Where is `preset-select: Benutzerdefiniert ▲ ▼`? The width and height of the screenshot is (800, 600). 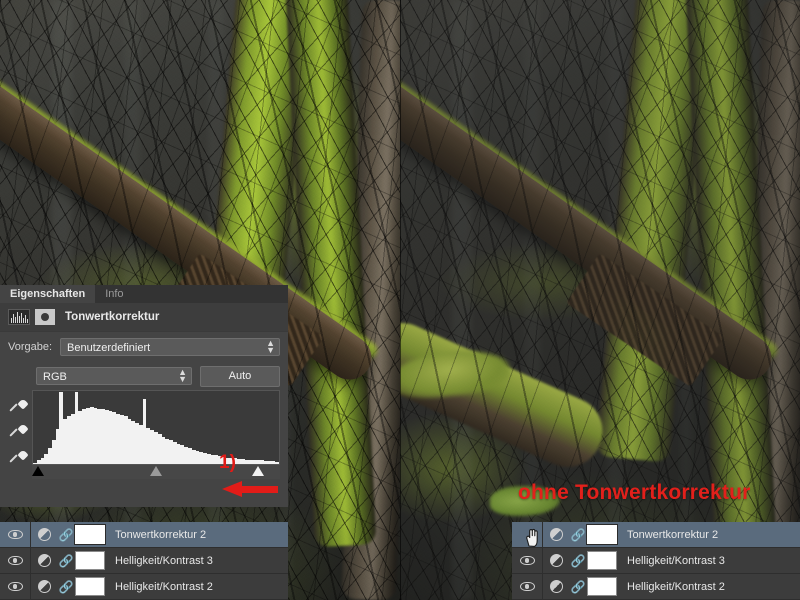
preset-select: Benutzerdefiniert ▲ ▼ is located at coordinates (170, 347).